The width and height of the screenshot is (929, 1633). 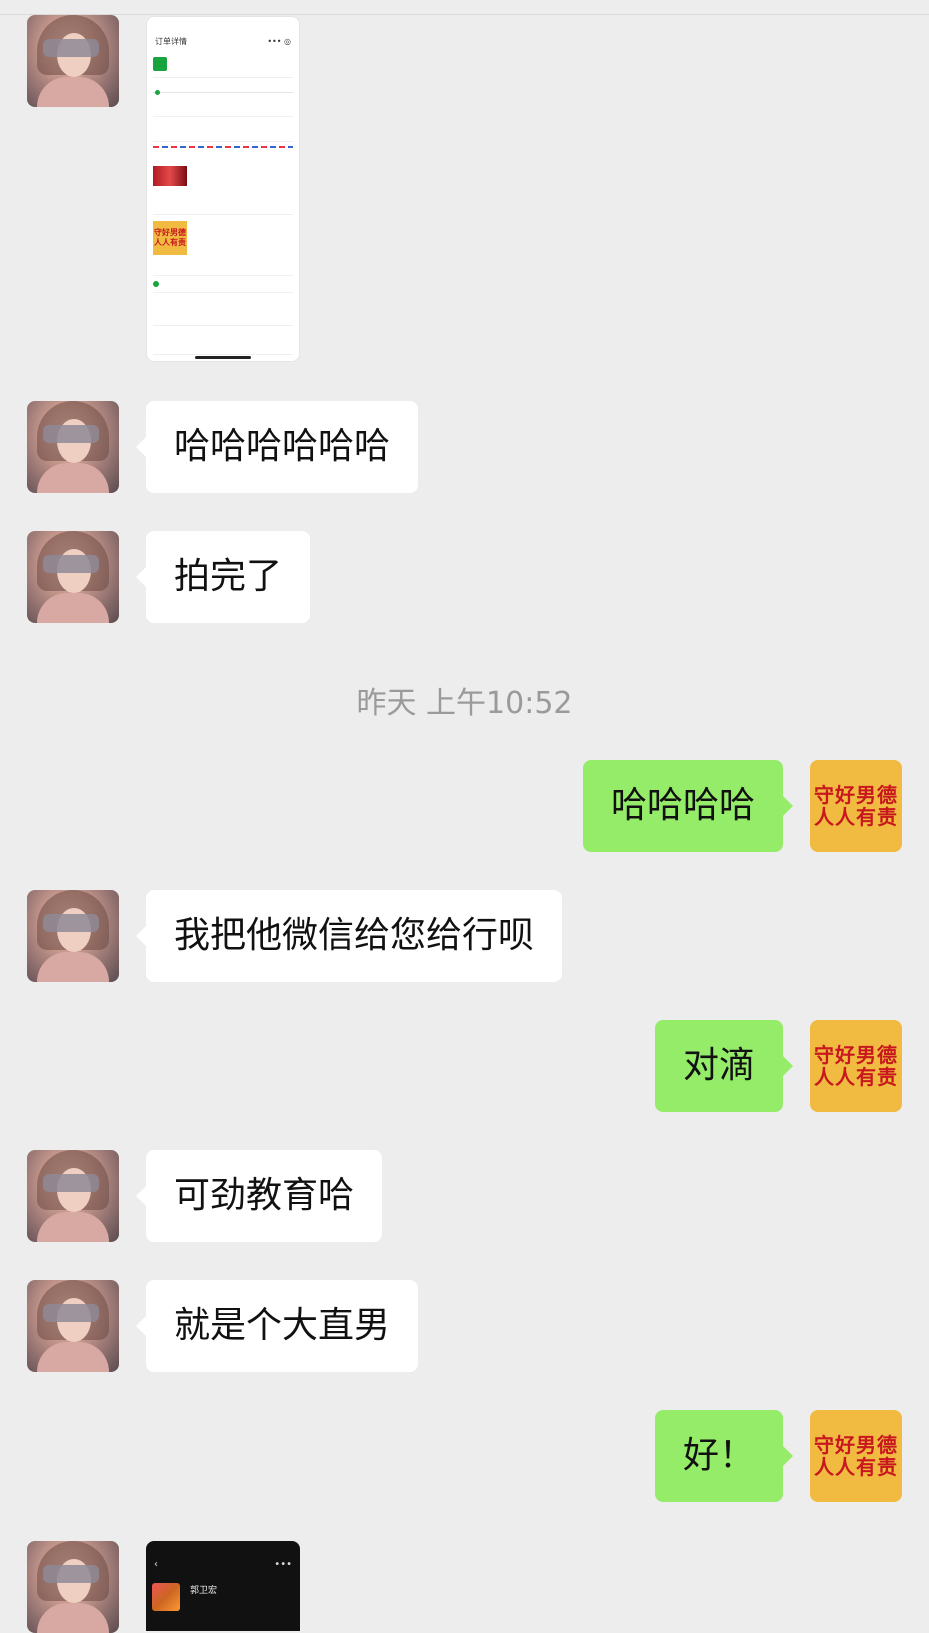 What do you see at coordinates (223, 357) in the screenshot?
I see `shot-home-indicator` at bounding box center [223, 357].